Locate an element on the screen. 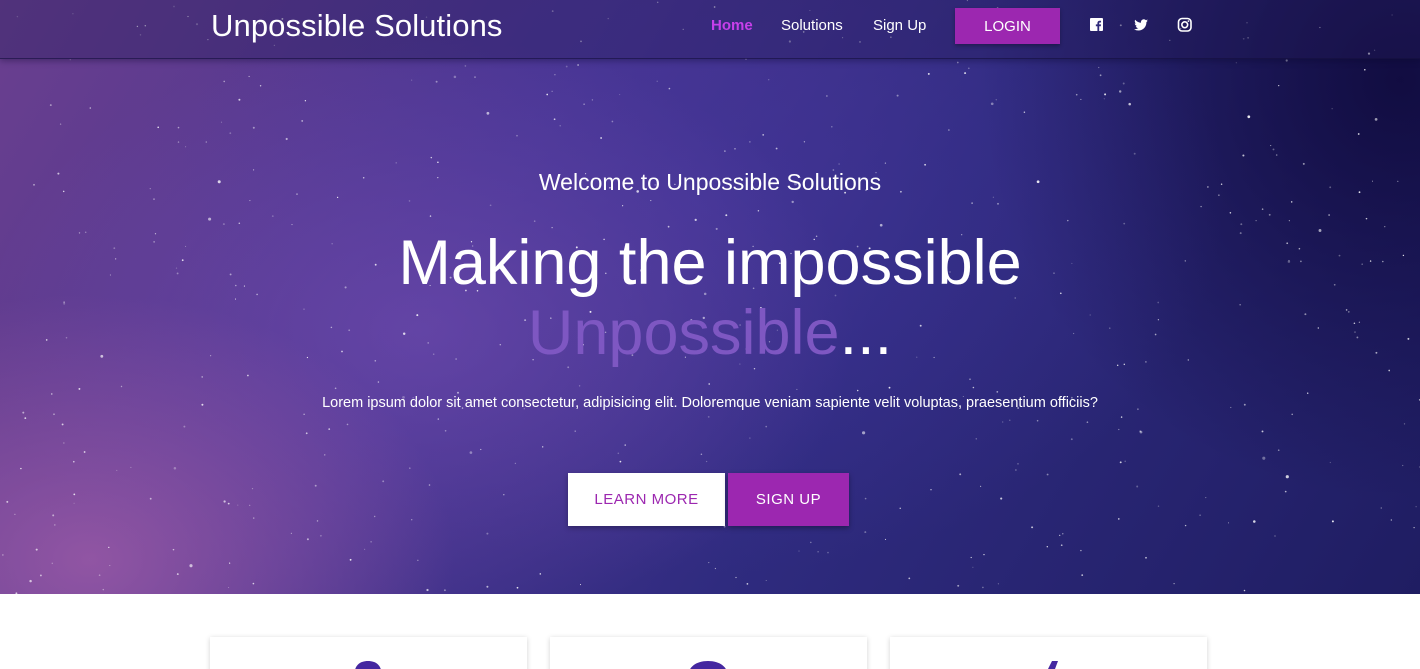 The height and width of the screenshot is (669, 1420). nav-signup-link: Sign Up is located at coordinates (899, 25).